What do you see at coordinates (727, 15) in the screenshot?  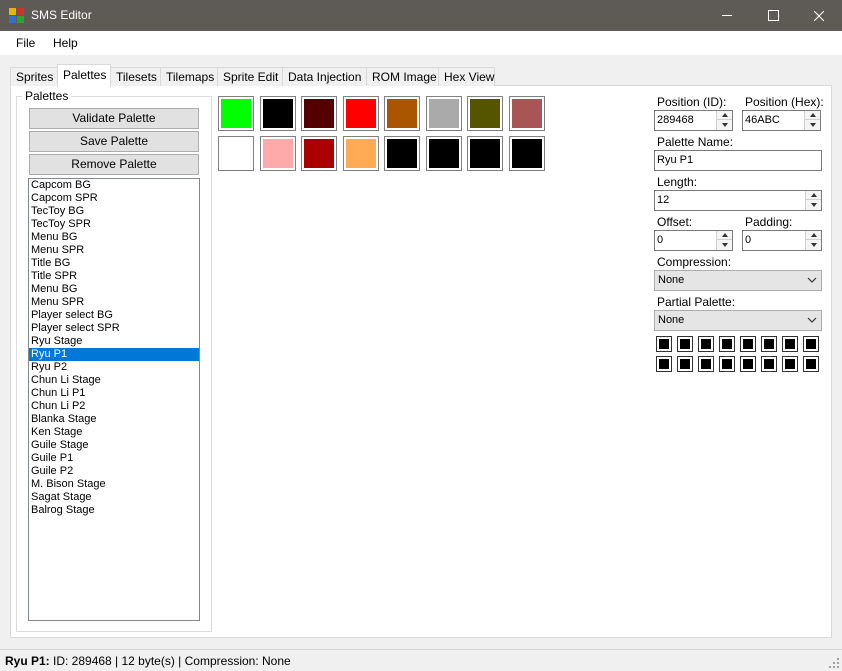 I see `minimize-button` at bounding box center [727, 15].